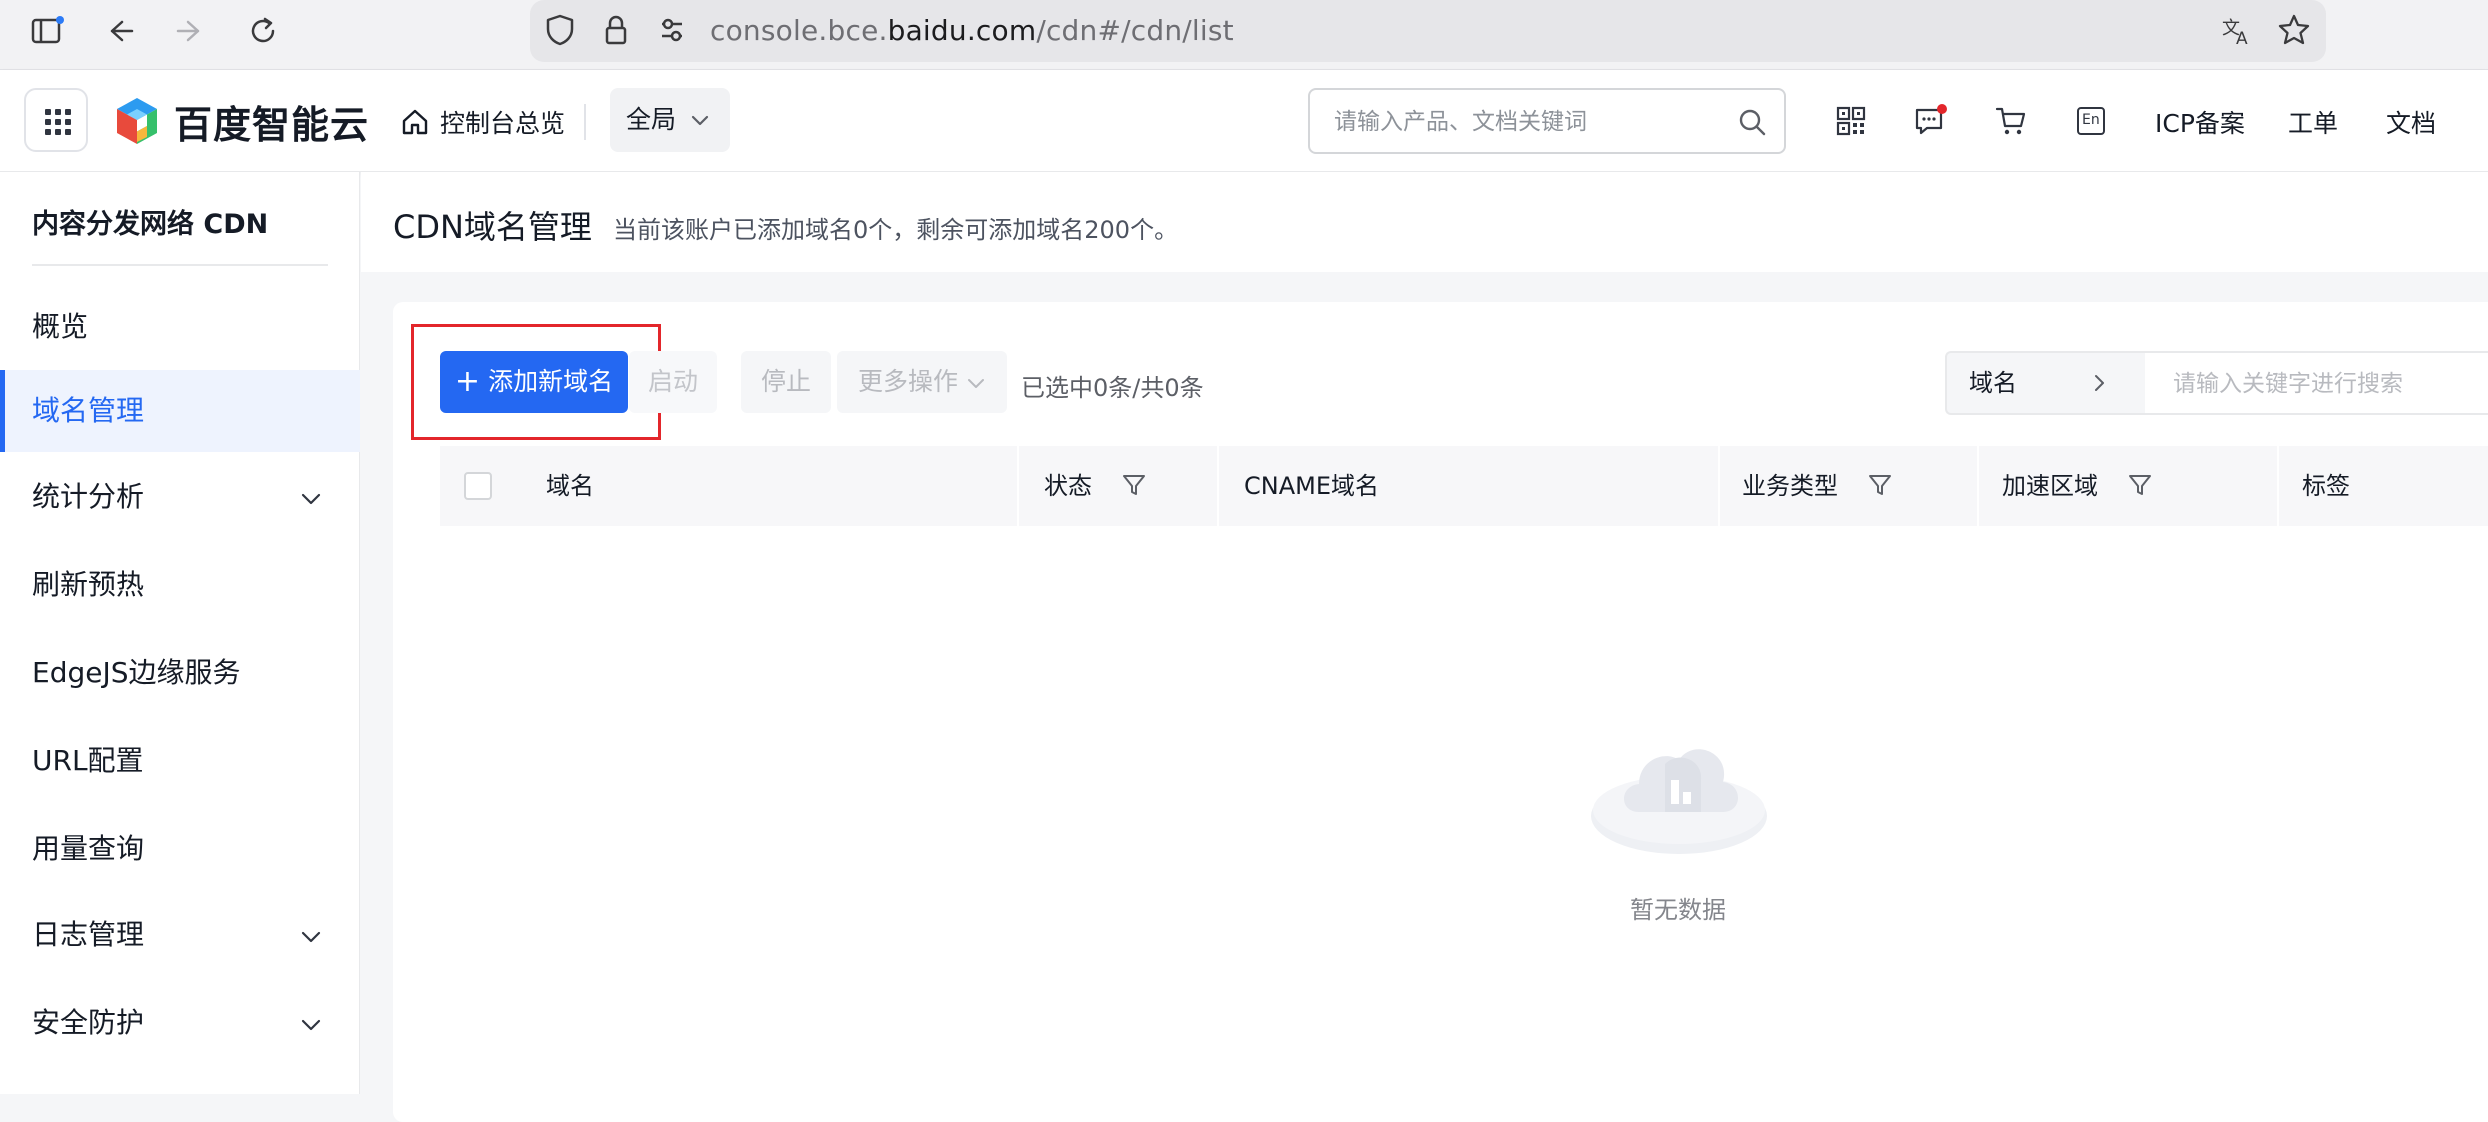  What do you see at coordinates (1993, 383) in the screenshot?
I see `search-field-label: 域名` at bounding box center [1993, 383].